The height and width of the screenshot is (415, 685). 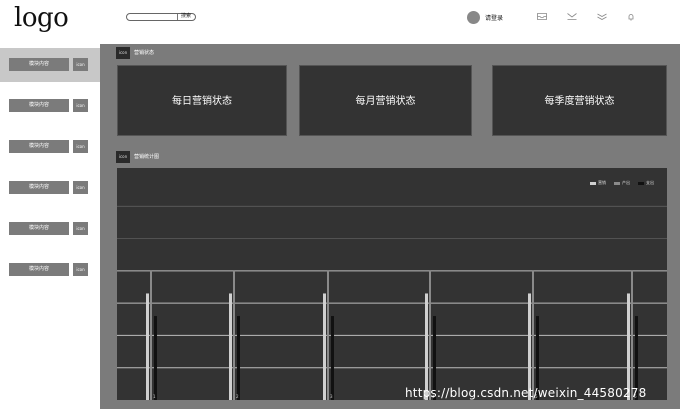 I want to click on watermark: https://blog.csdn.net/weixin_44580278, so click(x=526, y=393).